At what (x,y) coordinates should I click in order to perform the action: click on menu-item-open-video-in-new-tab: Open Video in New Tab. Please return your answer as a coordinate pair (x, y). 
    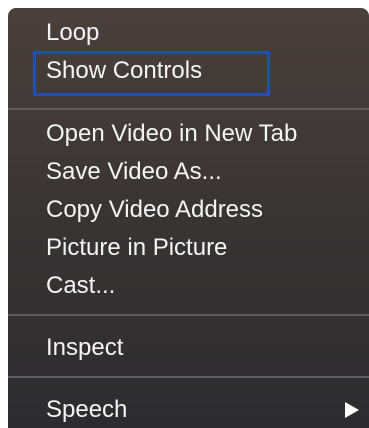
    Looking at the image, I should click on (188, 134).